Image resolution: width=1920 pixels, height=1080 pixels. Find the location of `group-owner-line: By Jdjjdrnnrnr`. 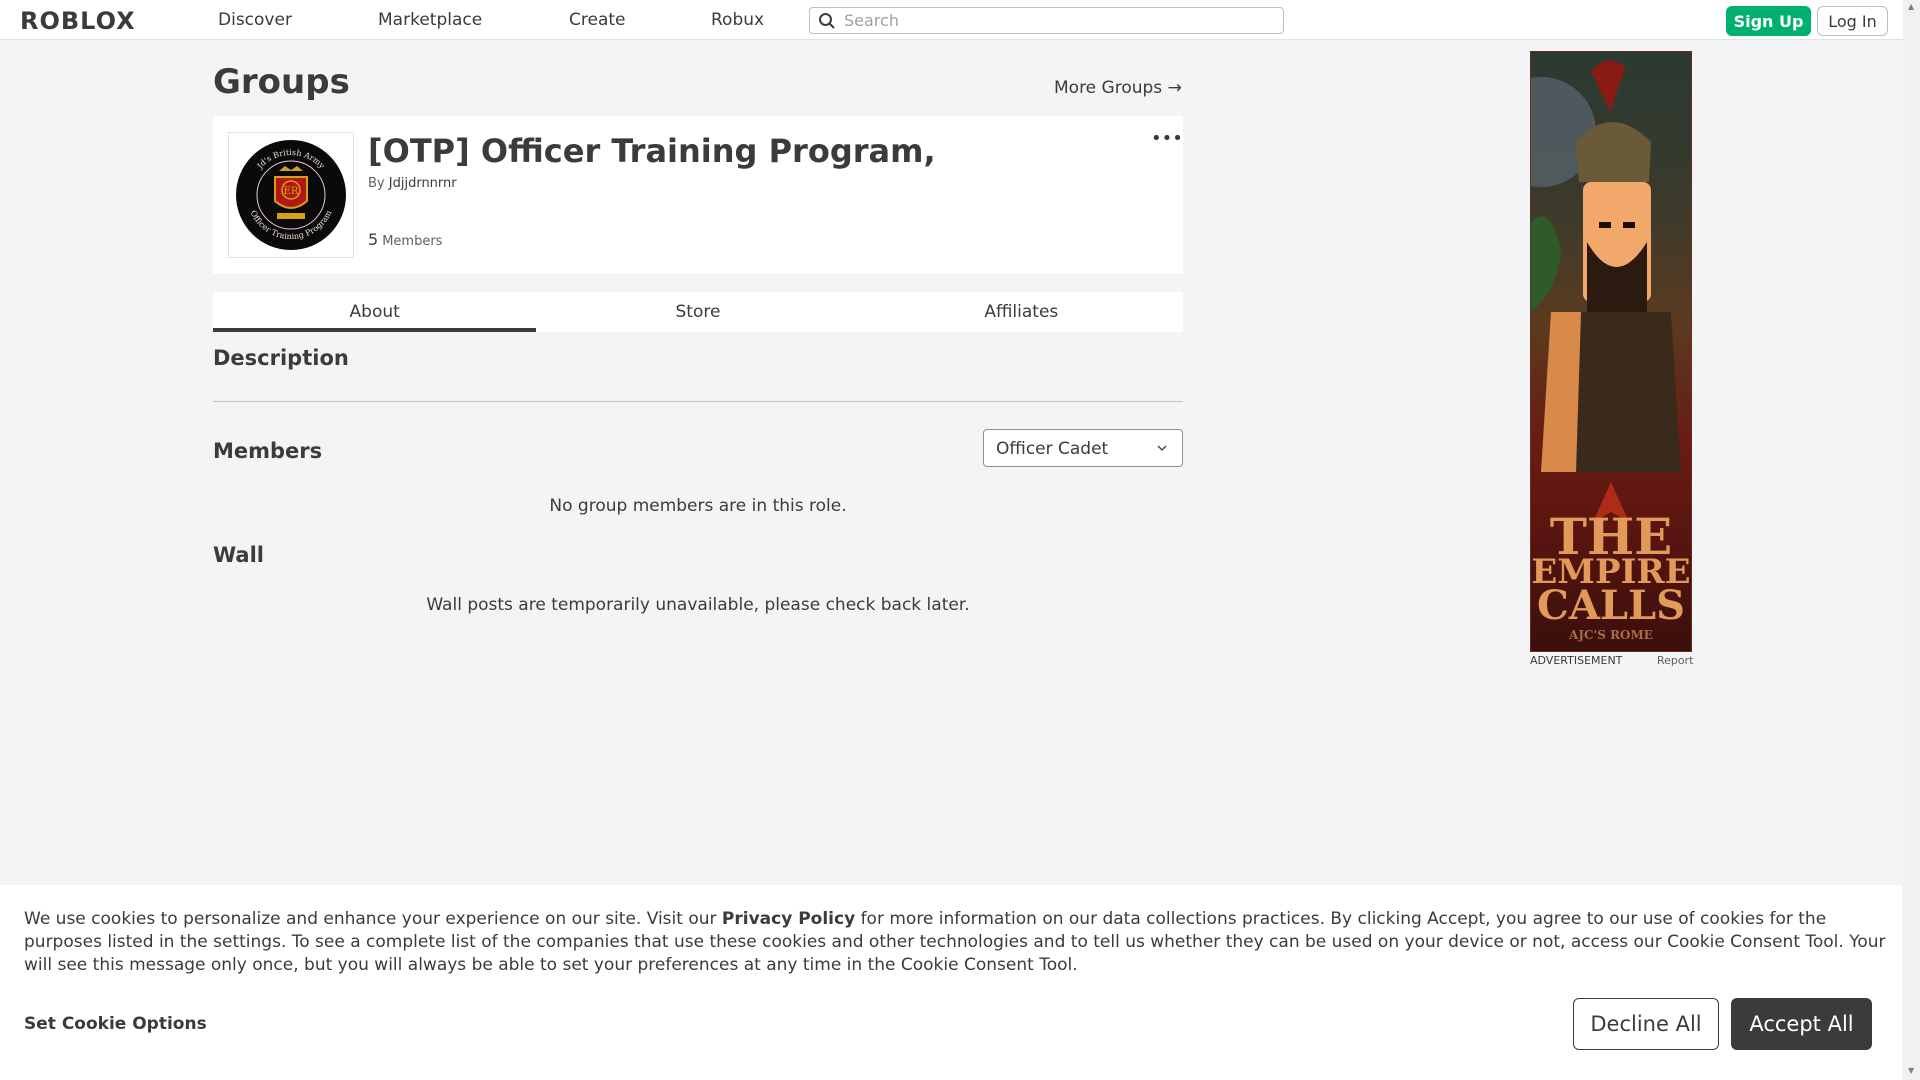

group-owner-line: By Jdjjdrnnrnr is located at coordinates (412, 183).